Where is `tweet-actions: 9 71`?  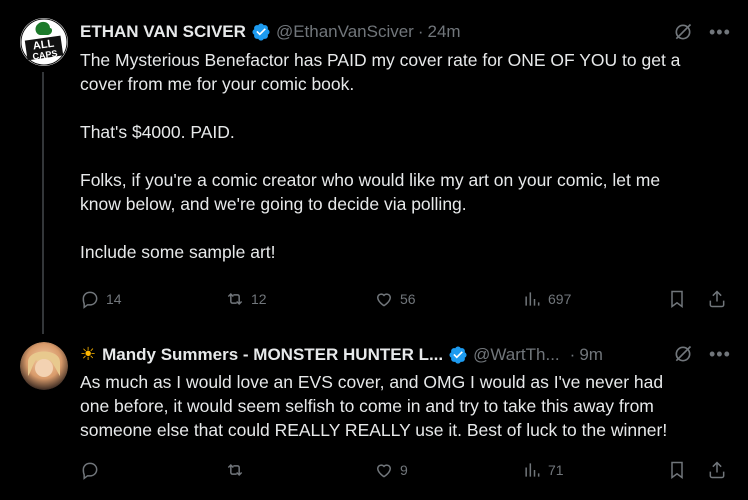
tweet-actions: 9 71 is located at coordinates (405, 472).